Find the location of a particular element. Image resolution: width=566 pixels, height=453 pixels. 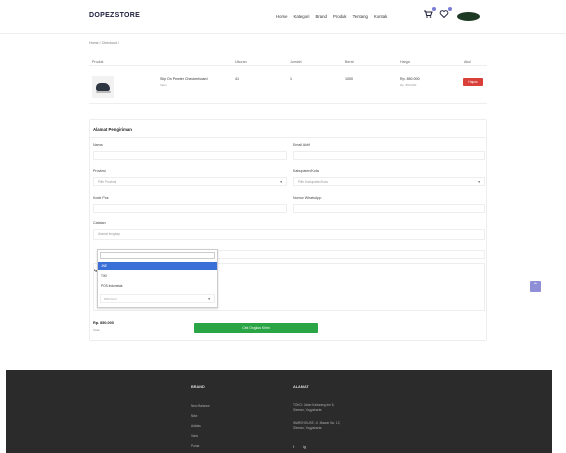

courier-select: Pilih Kurir ▾ is located at coordinates (157, 298).